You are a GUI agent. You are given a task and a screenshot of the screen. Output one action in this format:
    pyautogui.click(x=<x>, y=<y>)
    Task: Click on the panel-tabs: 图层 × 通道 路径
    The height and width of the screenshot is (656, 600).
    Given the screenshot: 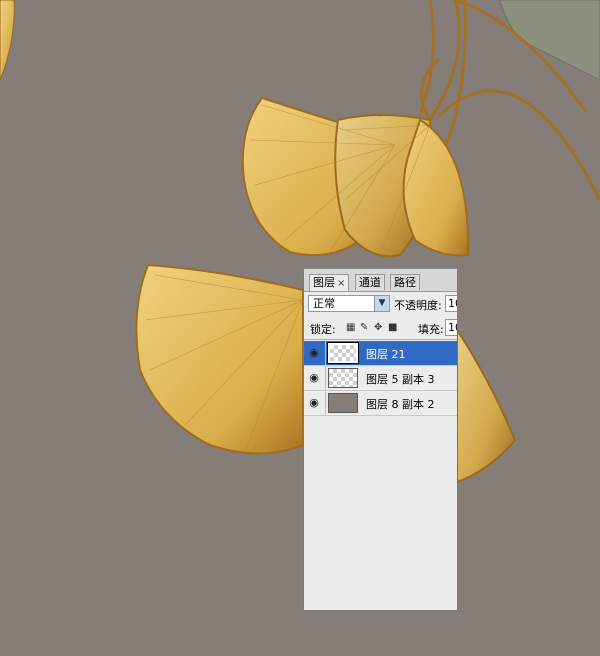 What is the action you would take?
    pyautogui.click(x=380, y=280)
    